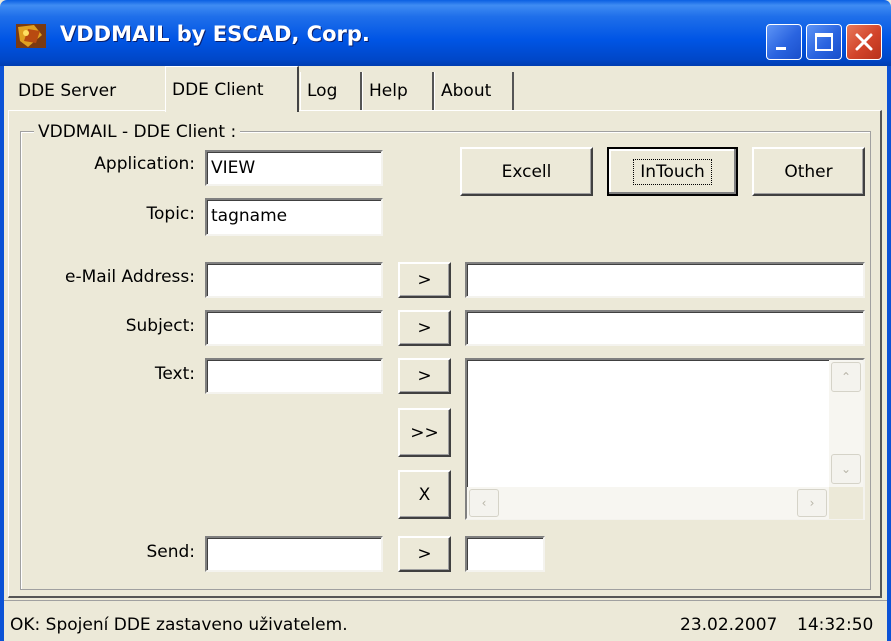  What do you see at coordinates (294, 168) in the screenshot?
I see `application-field: VIEW` at bounding box center [294, 168].